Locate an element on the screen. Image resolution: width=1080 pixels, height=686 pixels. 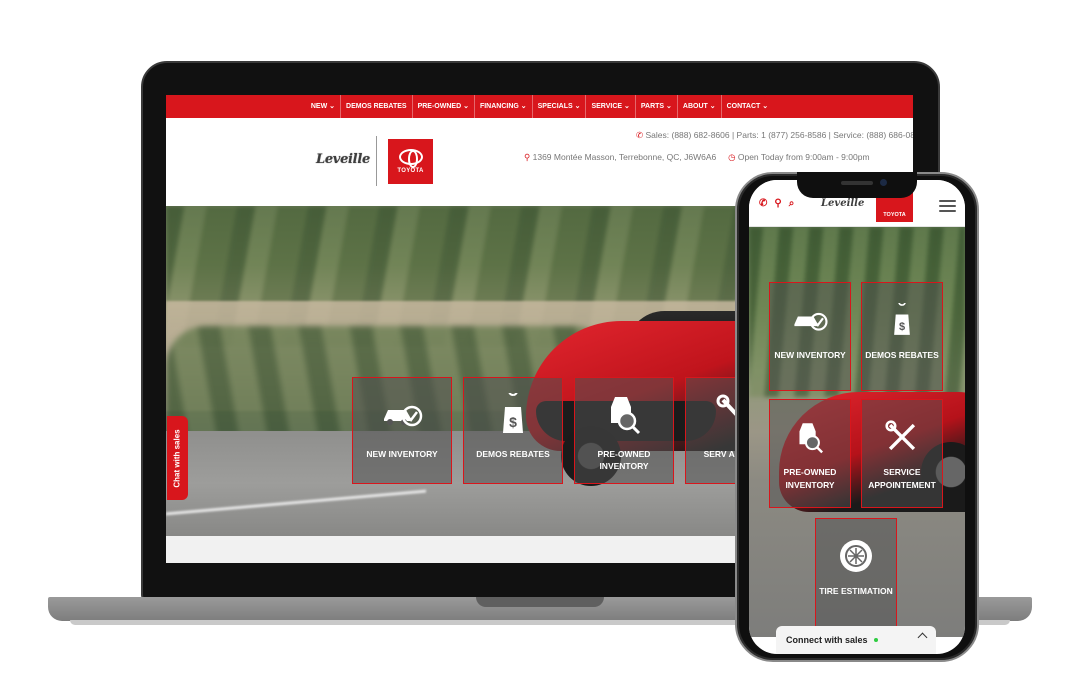
chat-tab-label: Chat with sales is located at coordinates (177, 458).